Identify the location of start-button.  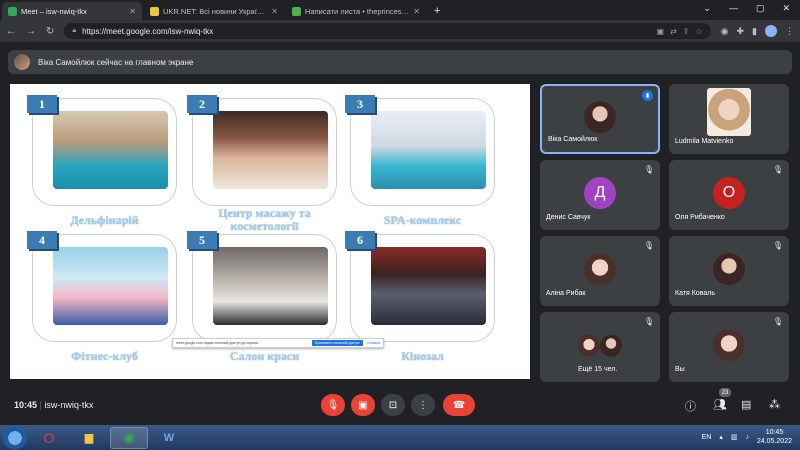
(15, 437).